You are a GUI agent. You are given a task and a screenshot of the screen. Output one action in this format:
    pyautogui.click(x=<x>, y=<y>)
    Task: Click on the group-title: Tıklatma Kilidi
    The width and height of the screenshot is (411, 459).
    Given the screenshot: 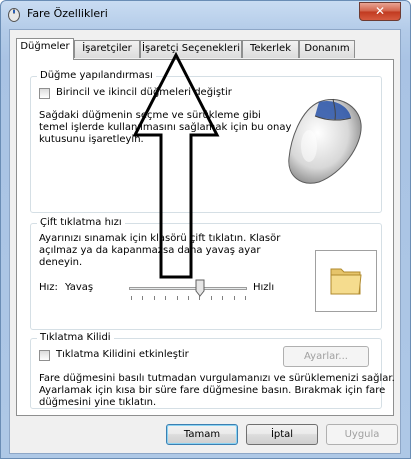 What is the action you would take?
    pyautogui.click(x=75, y=337)
    